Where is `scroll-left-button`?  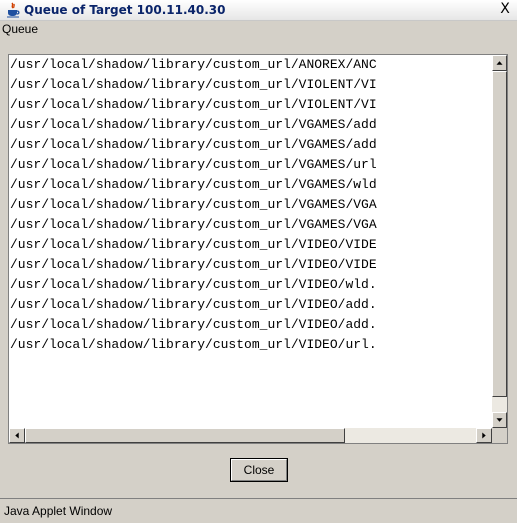 scroll-left-button is located at coordinates (17, 435).